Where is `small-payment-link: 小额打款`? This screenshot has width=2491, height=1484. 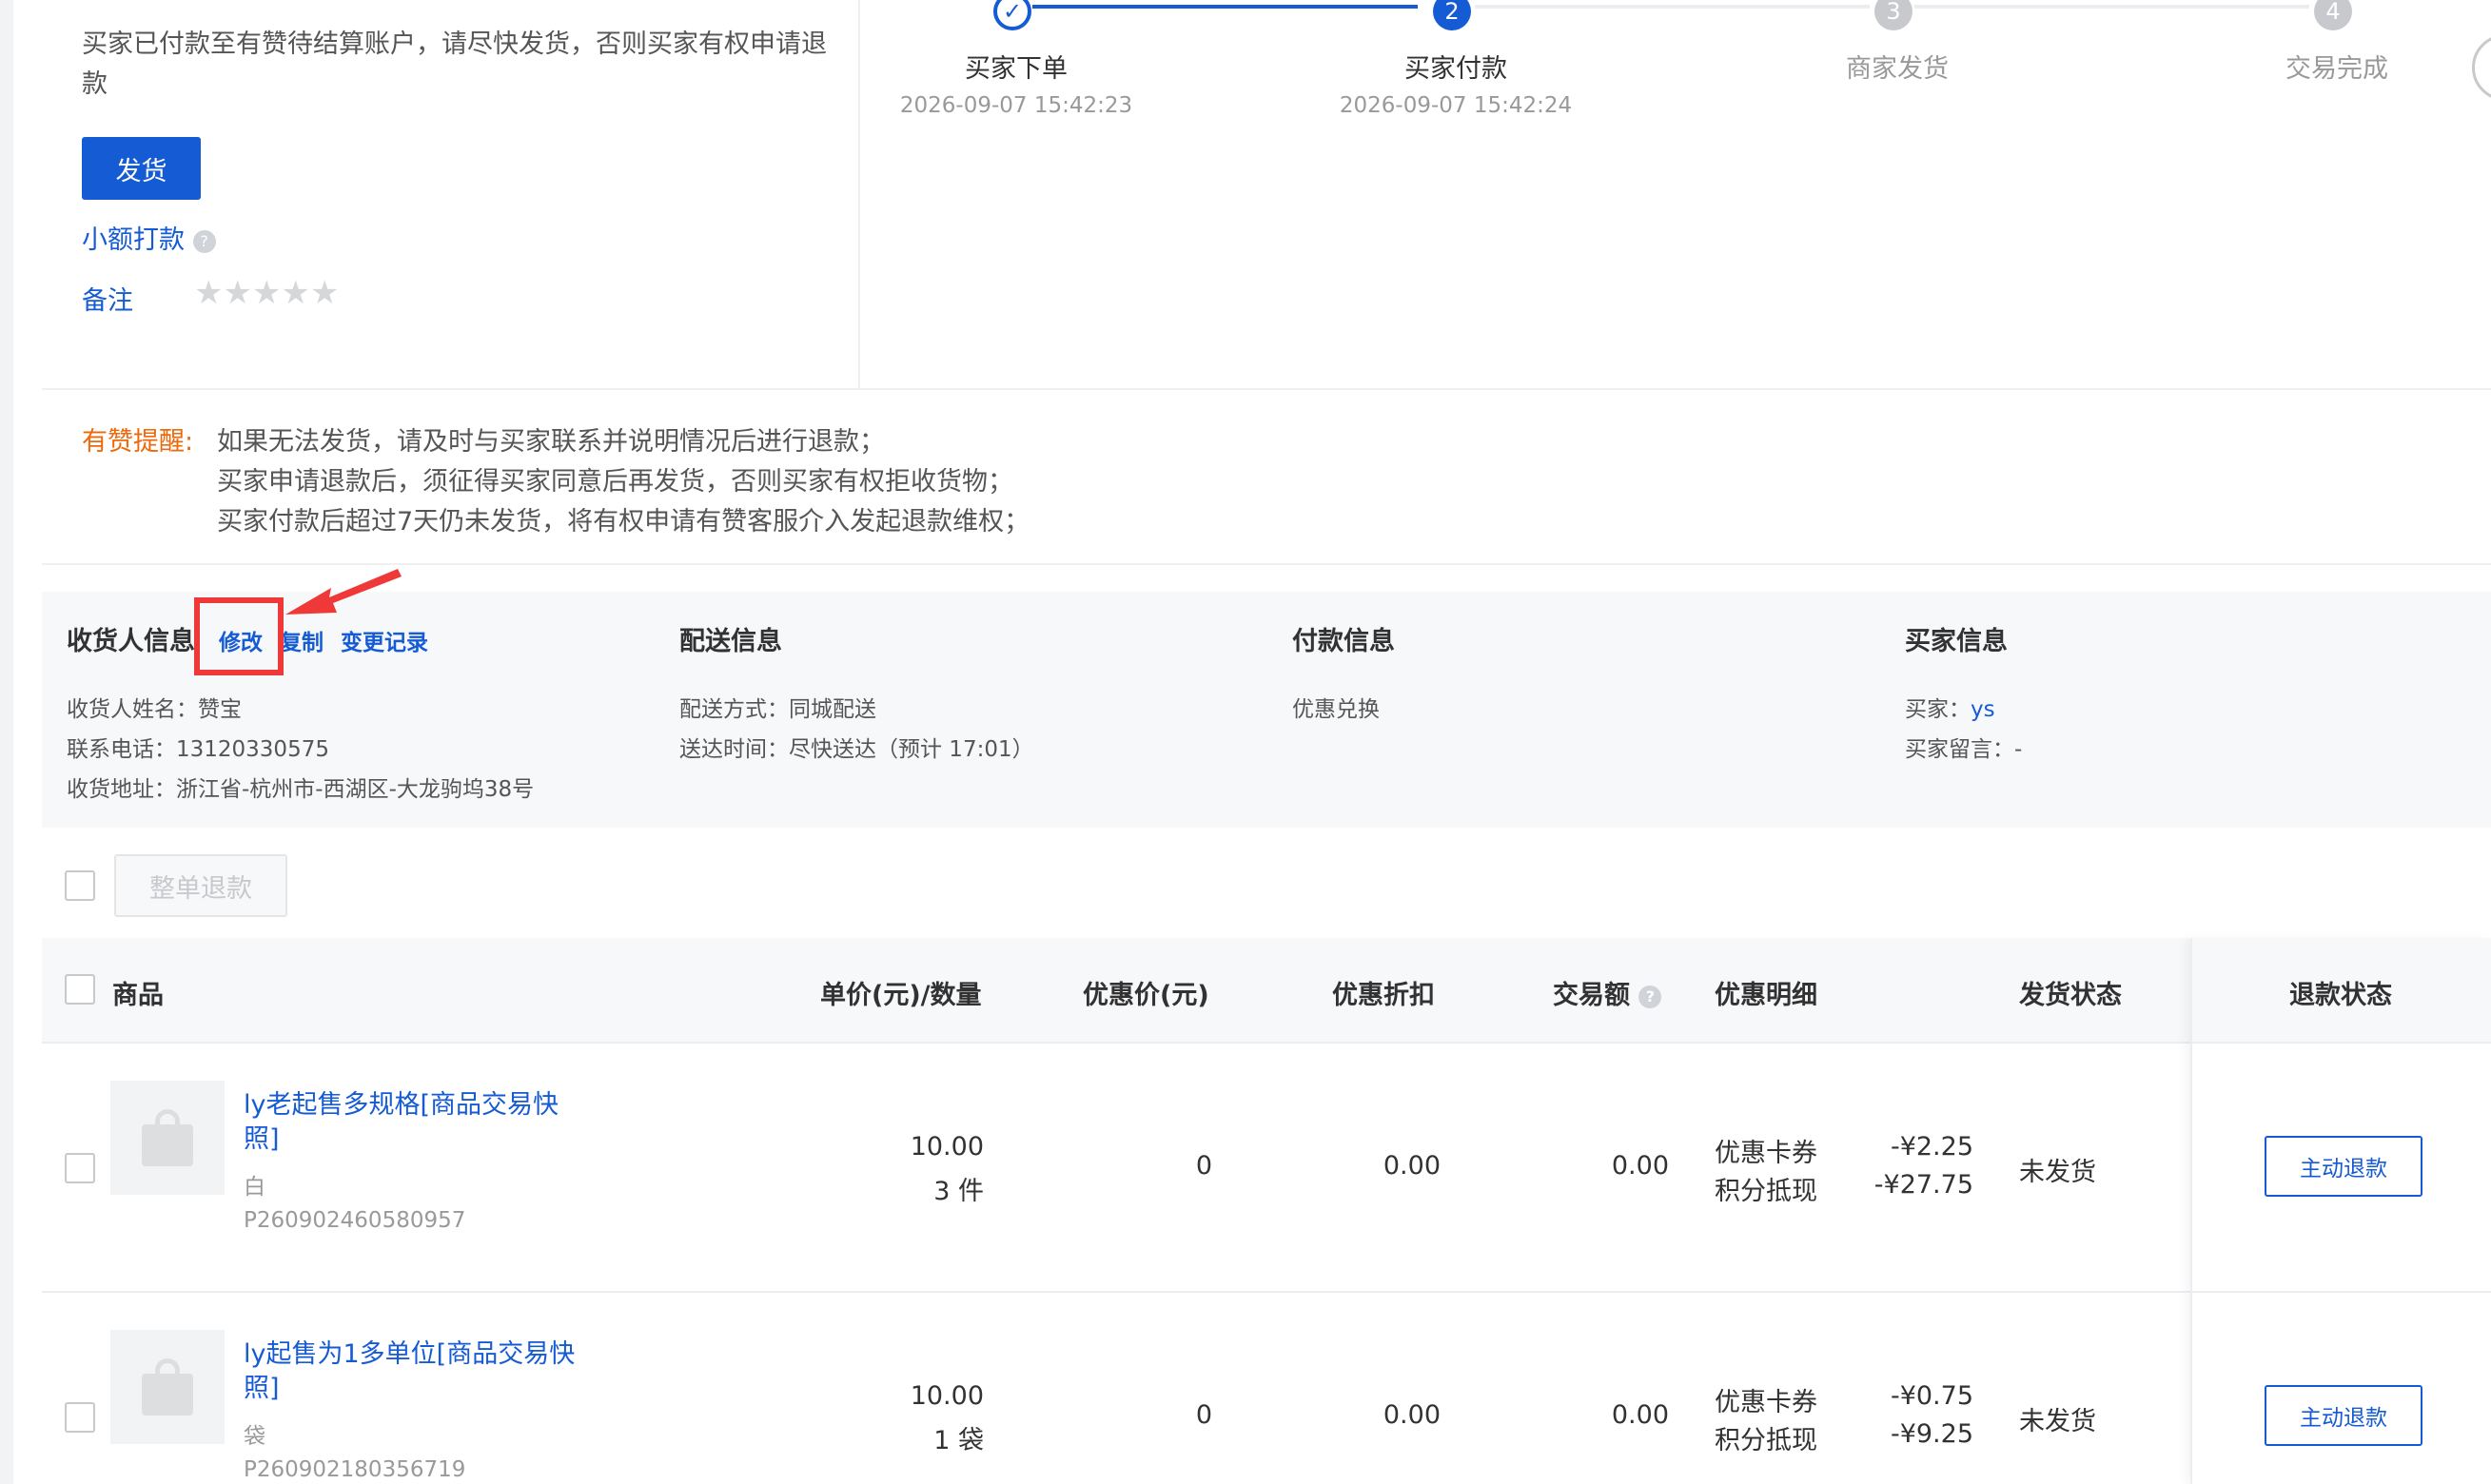
small-payment-link: 小额打款 is located at coordinates (133, 240).